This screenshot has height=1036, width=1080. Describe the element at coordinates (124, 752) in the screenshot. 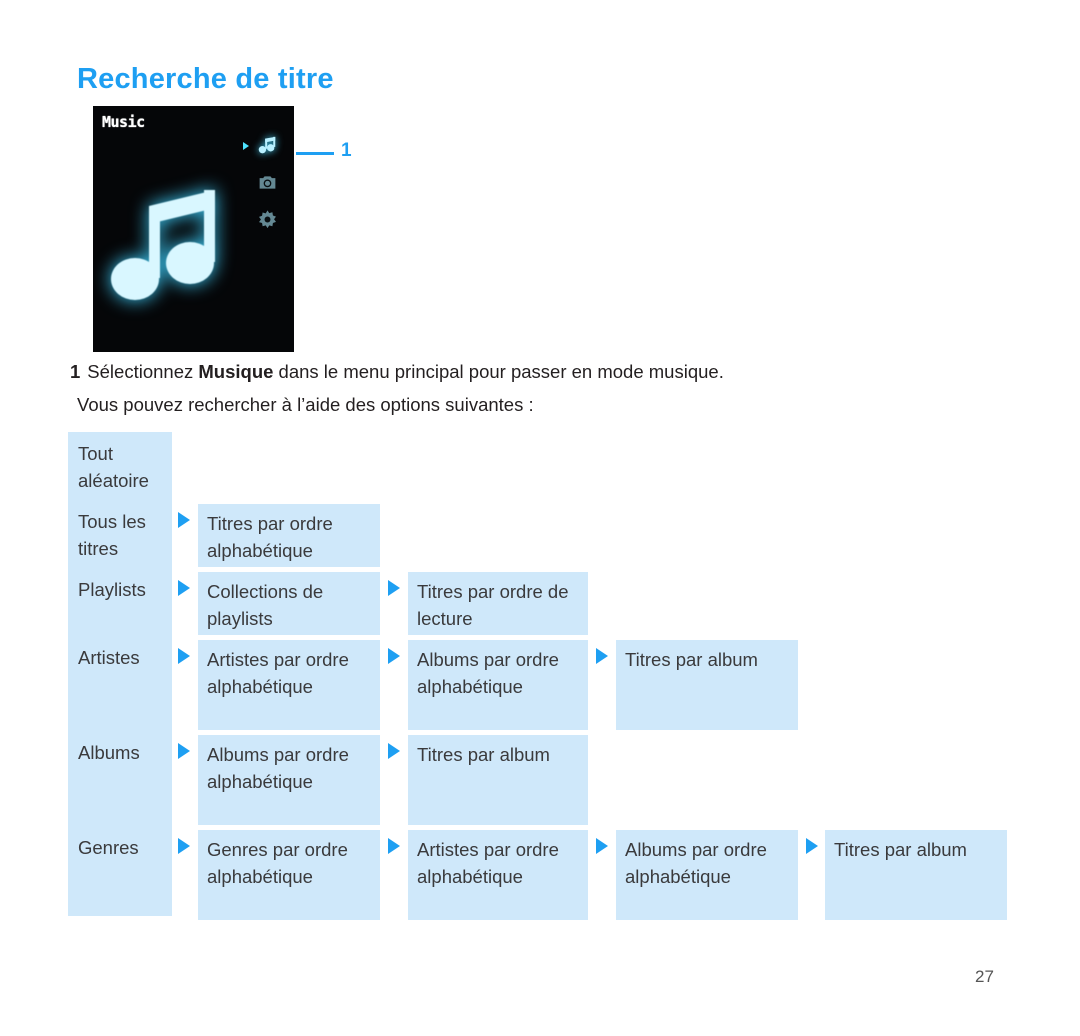

I see `flow-row-label-4: Albums` at that location.